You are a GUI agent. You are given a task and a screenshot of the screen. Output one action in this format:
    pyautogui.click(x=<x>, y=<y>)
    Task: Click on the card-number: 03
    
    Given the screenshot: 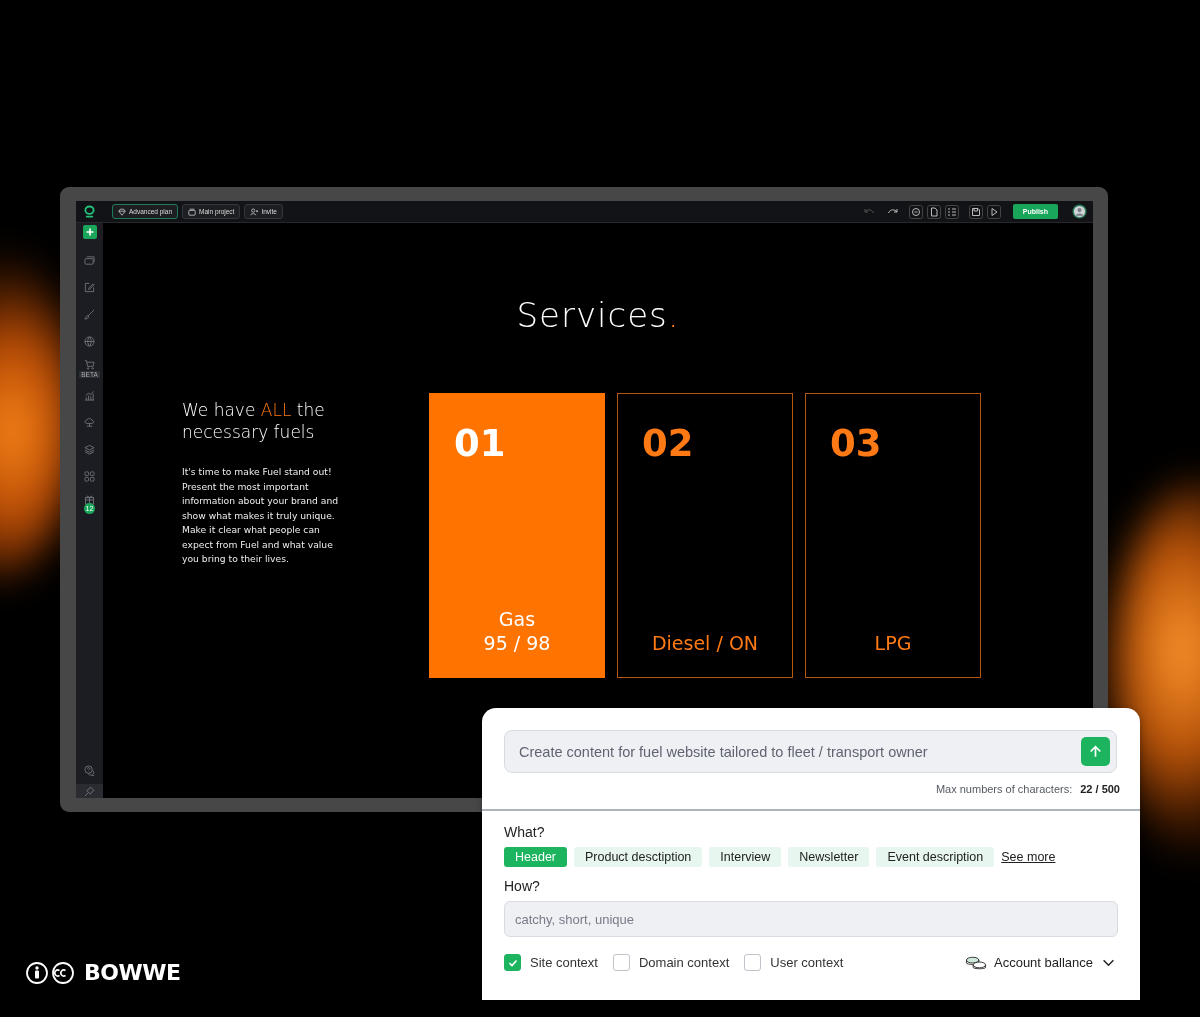 What is the action you would take?
    pyautogui.click(x=856, y=444)
    